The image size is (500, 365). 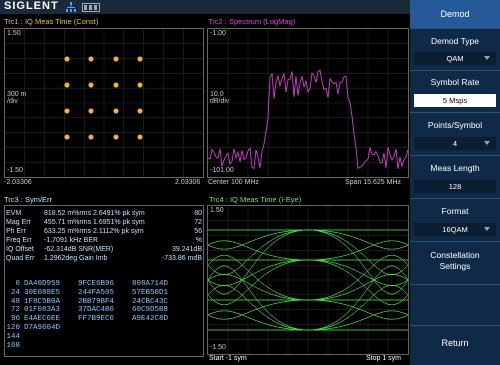 I want to click on metric-row: IQ Offset -62.314dB SNR(MER) 39.241dB, so click(x=104, y=250).